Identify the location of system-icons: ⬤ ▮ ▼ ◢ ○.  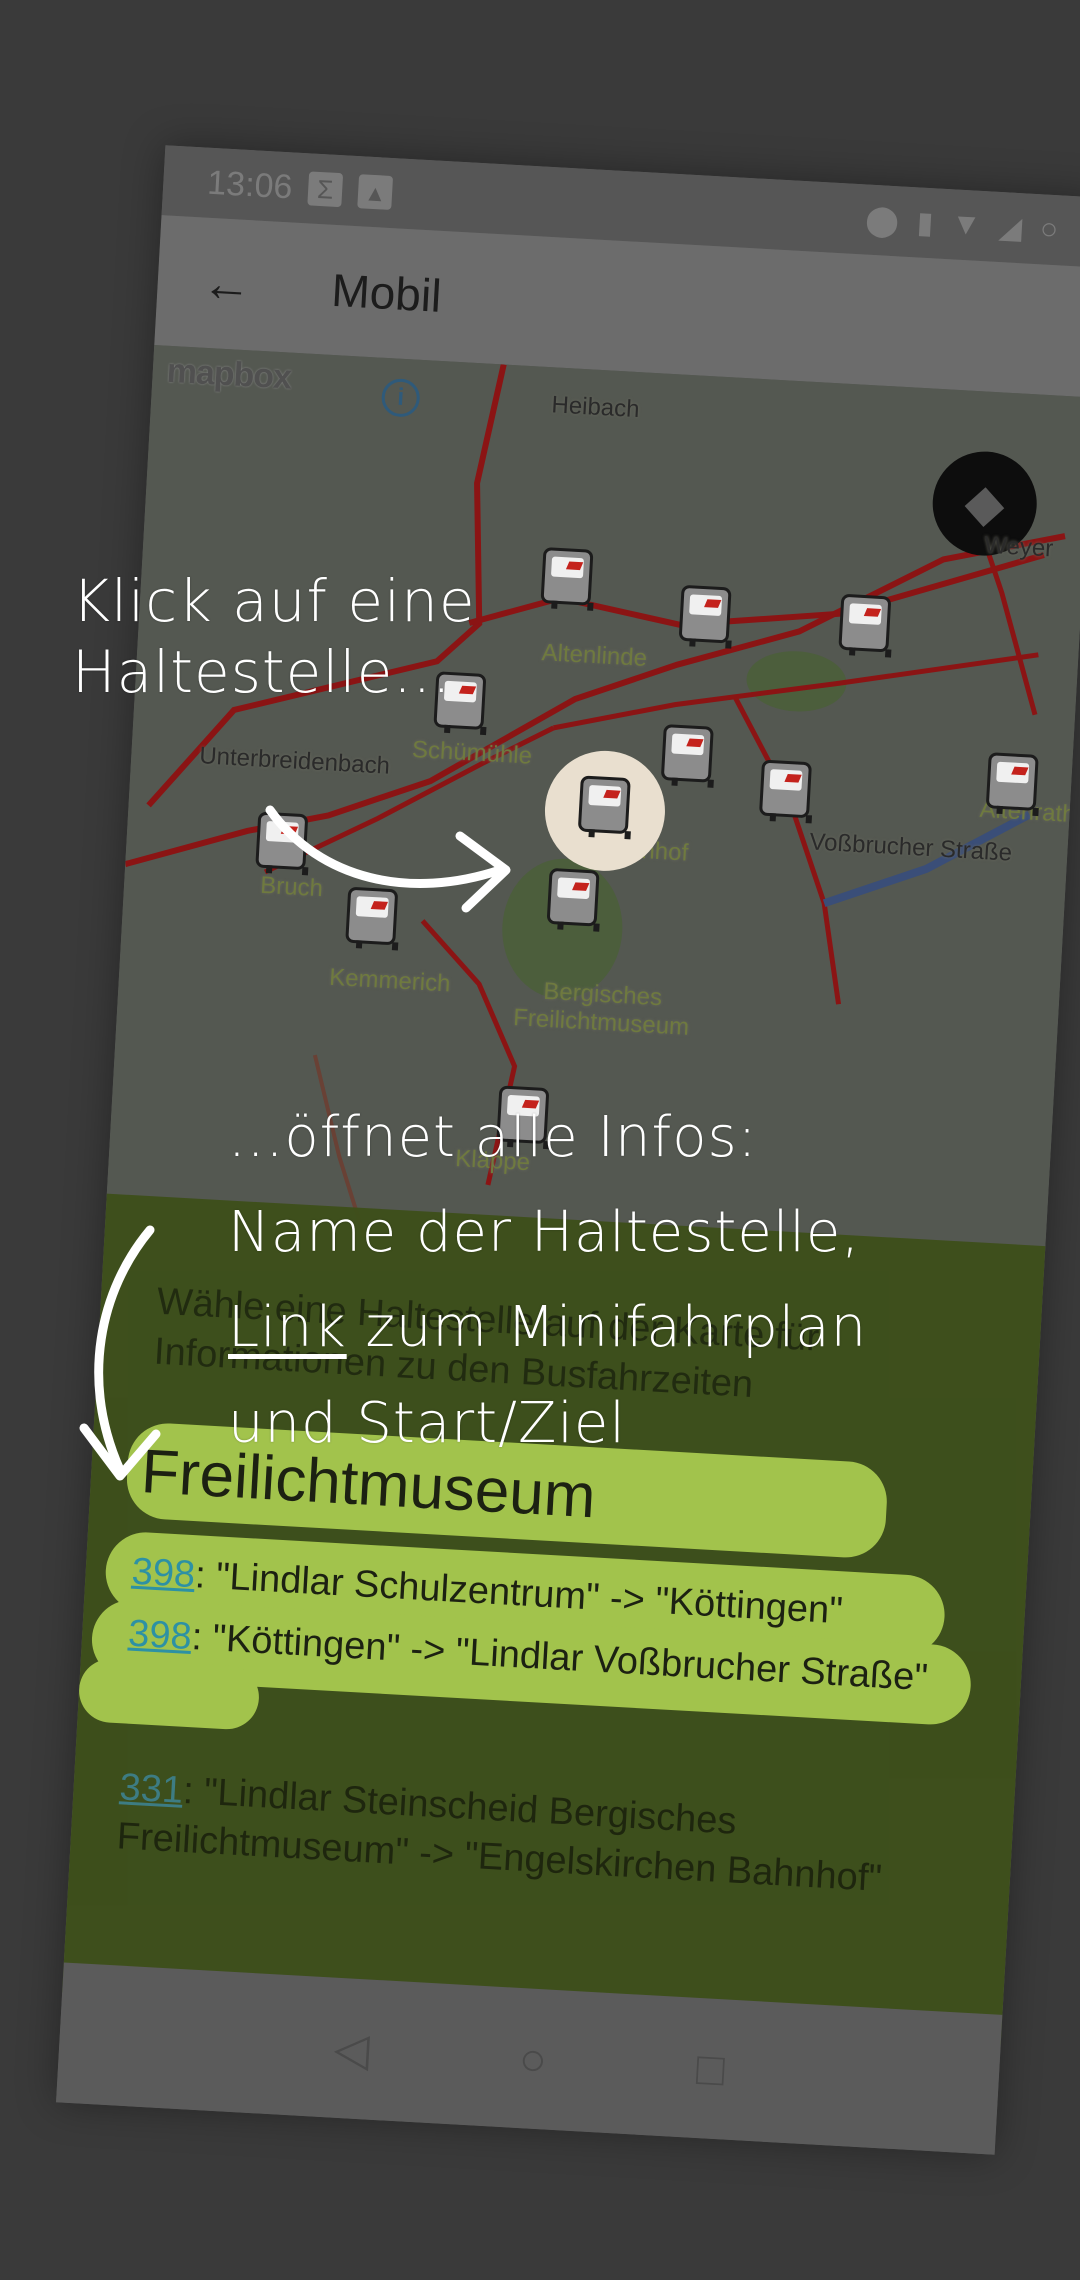
(961, 225).